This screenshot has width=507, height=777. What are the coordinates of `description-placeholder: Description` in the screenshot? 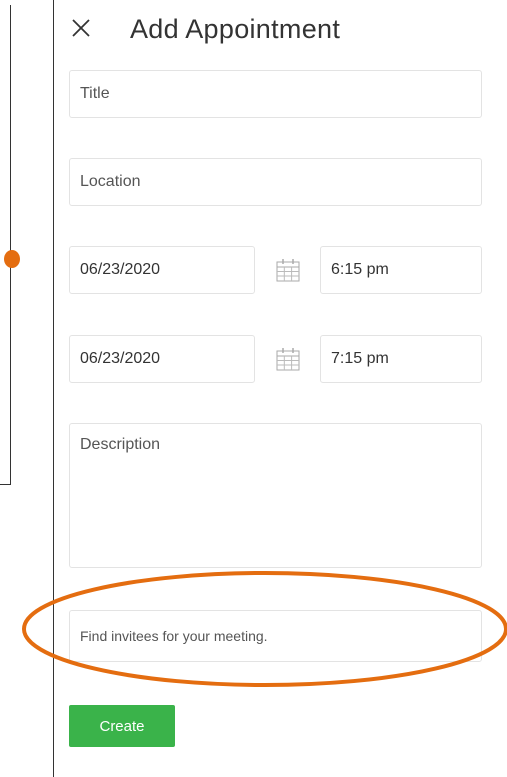 It's located at (120, 444).